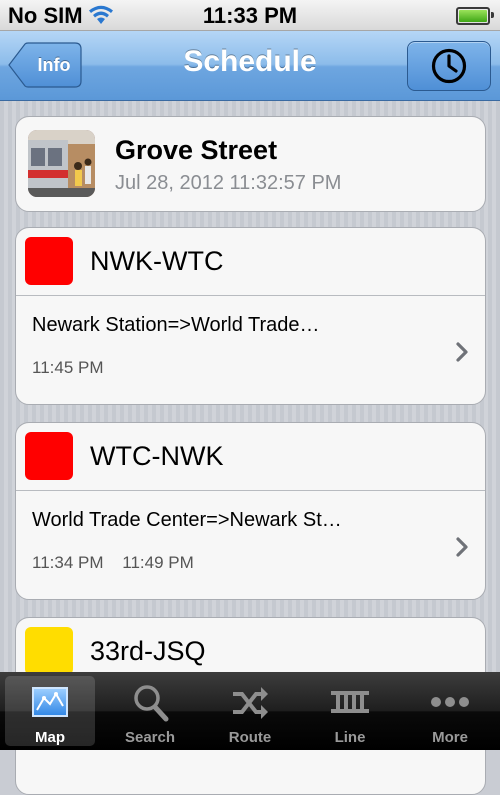 This screenshot has height=795, width=500. Describe the element at coordinates (450, 737) in the screenshot. I see `tab-label: More` at that location.